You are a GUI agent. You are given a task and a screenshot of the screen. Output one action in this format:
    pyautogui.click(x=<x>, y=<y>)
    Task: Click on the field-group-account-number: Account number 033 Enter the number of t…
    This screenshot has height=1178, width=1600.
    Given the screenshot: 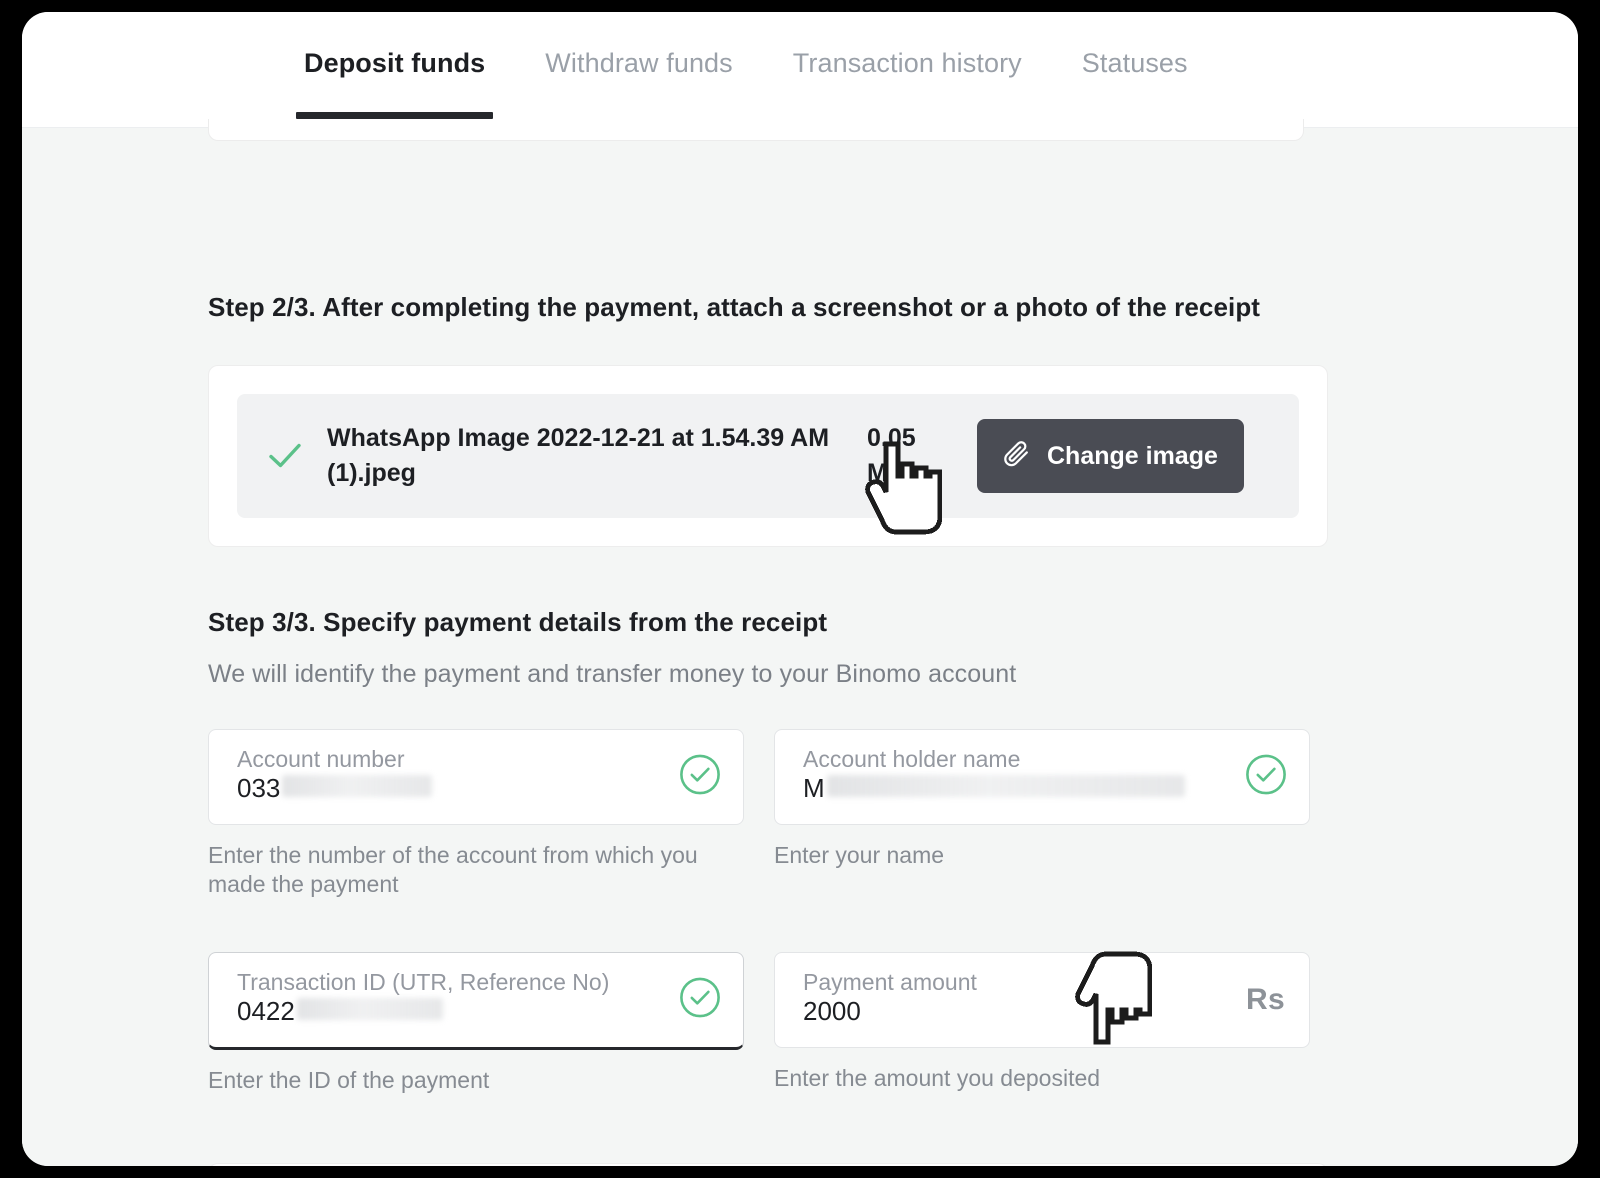 What is the action you would take?
    pyautogui.click(x=476, y=814)
    